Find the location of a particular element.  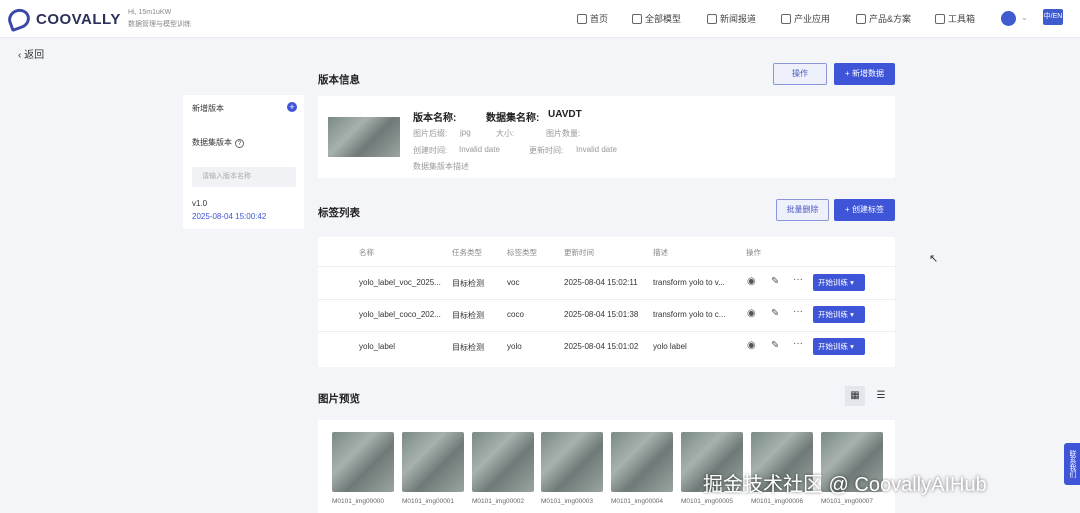

nav-home: 首页 is located at coordinates (592, 18).